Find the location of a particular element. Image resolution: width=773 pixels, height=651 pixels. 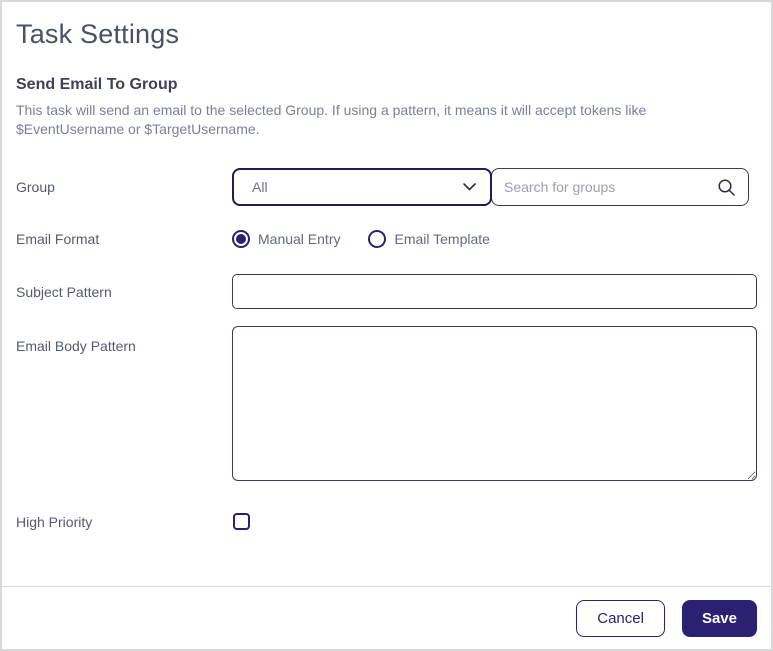

task-name-heading: Send Email To Group is located at coordinates (97, 84).